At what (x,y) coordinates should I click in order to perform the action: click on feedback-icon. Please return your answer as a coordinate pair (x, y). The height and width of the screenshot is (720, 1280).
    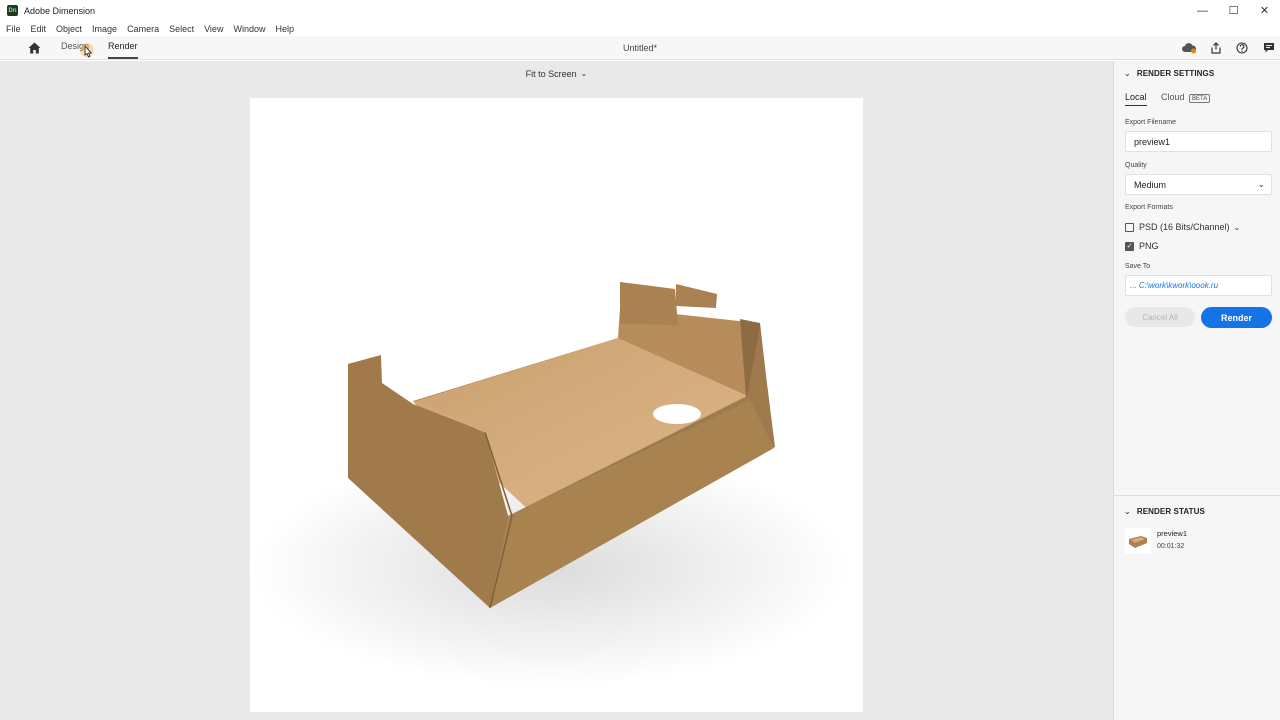
    Looking at the image, I should click on (1269, 48).